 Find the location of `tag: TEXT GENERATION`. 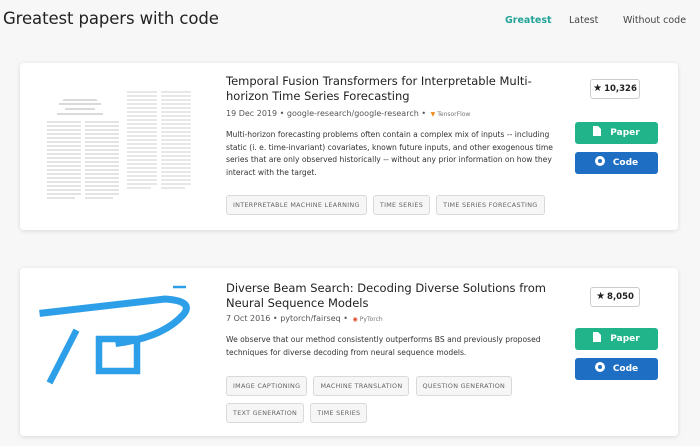

tag: TEXT GENERATION is located at coordinates (265, 413).